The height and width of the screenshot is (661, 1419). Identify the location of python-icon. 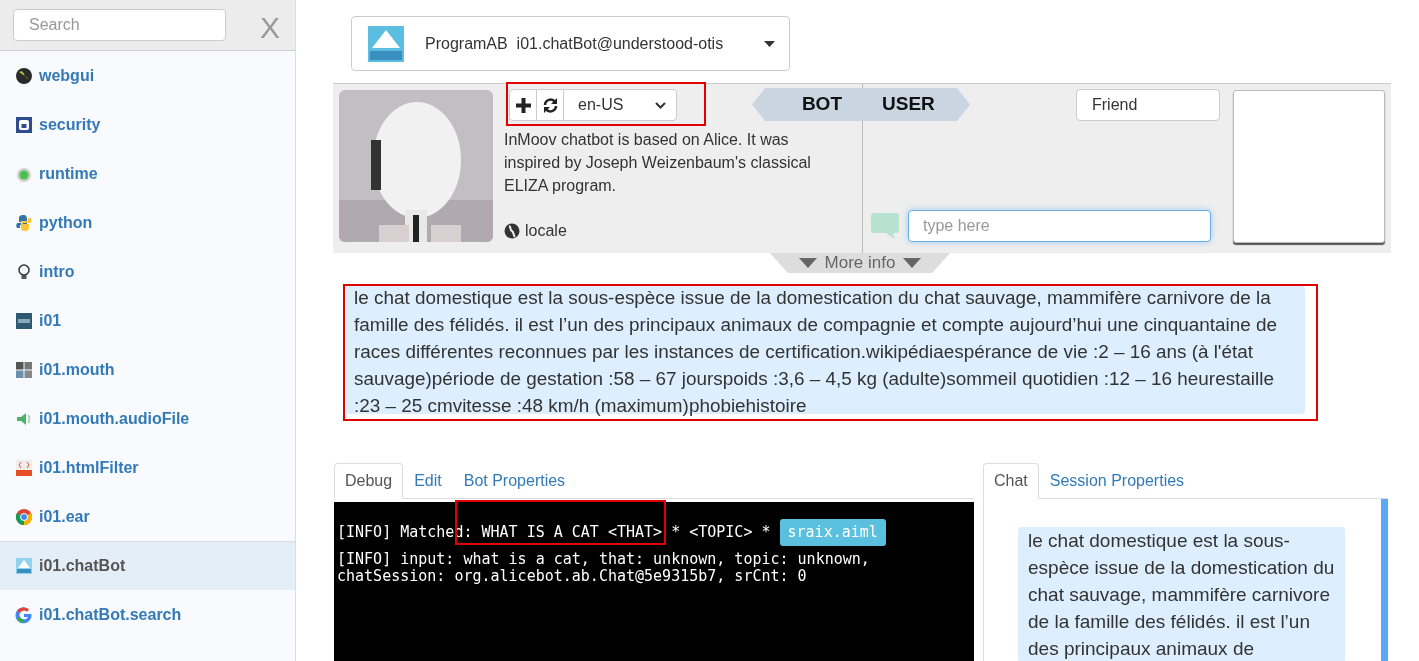
(24, 222).